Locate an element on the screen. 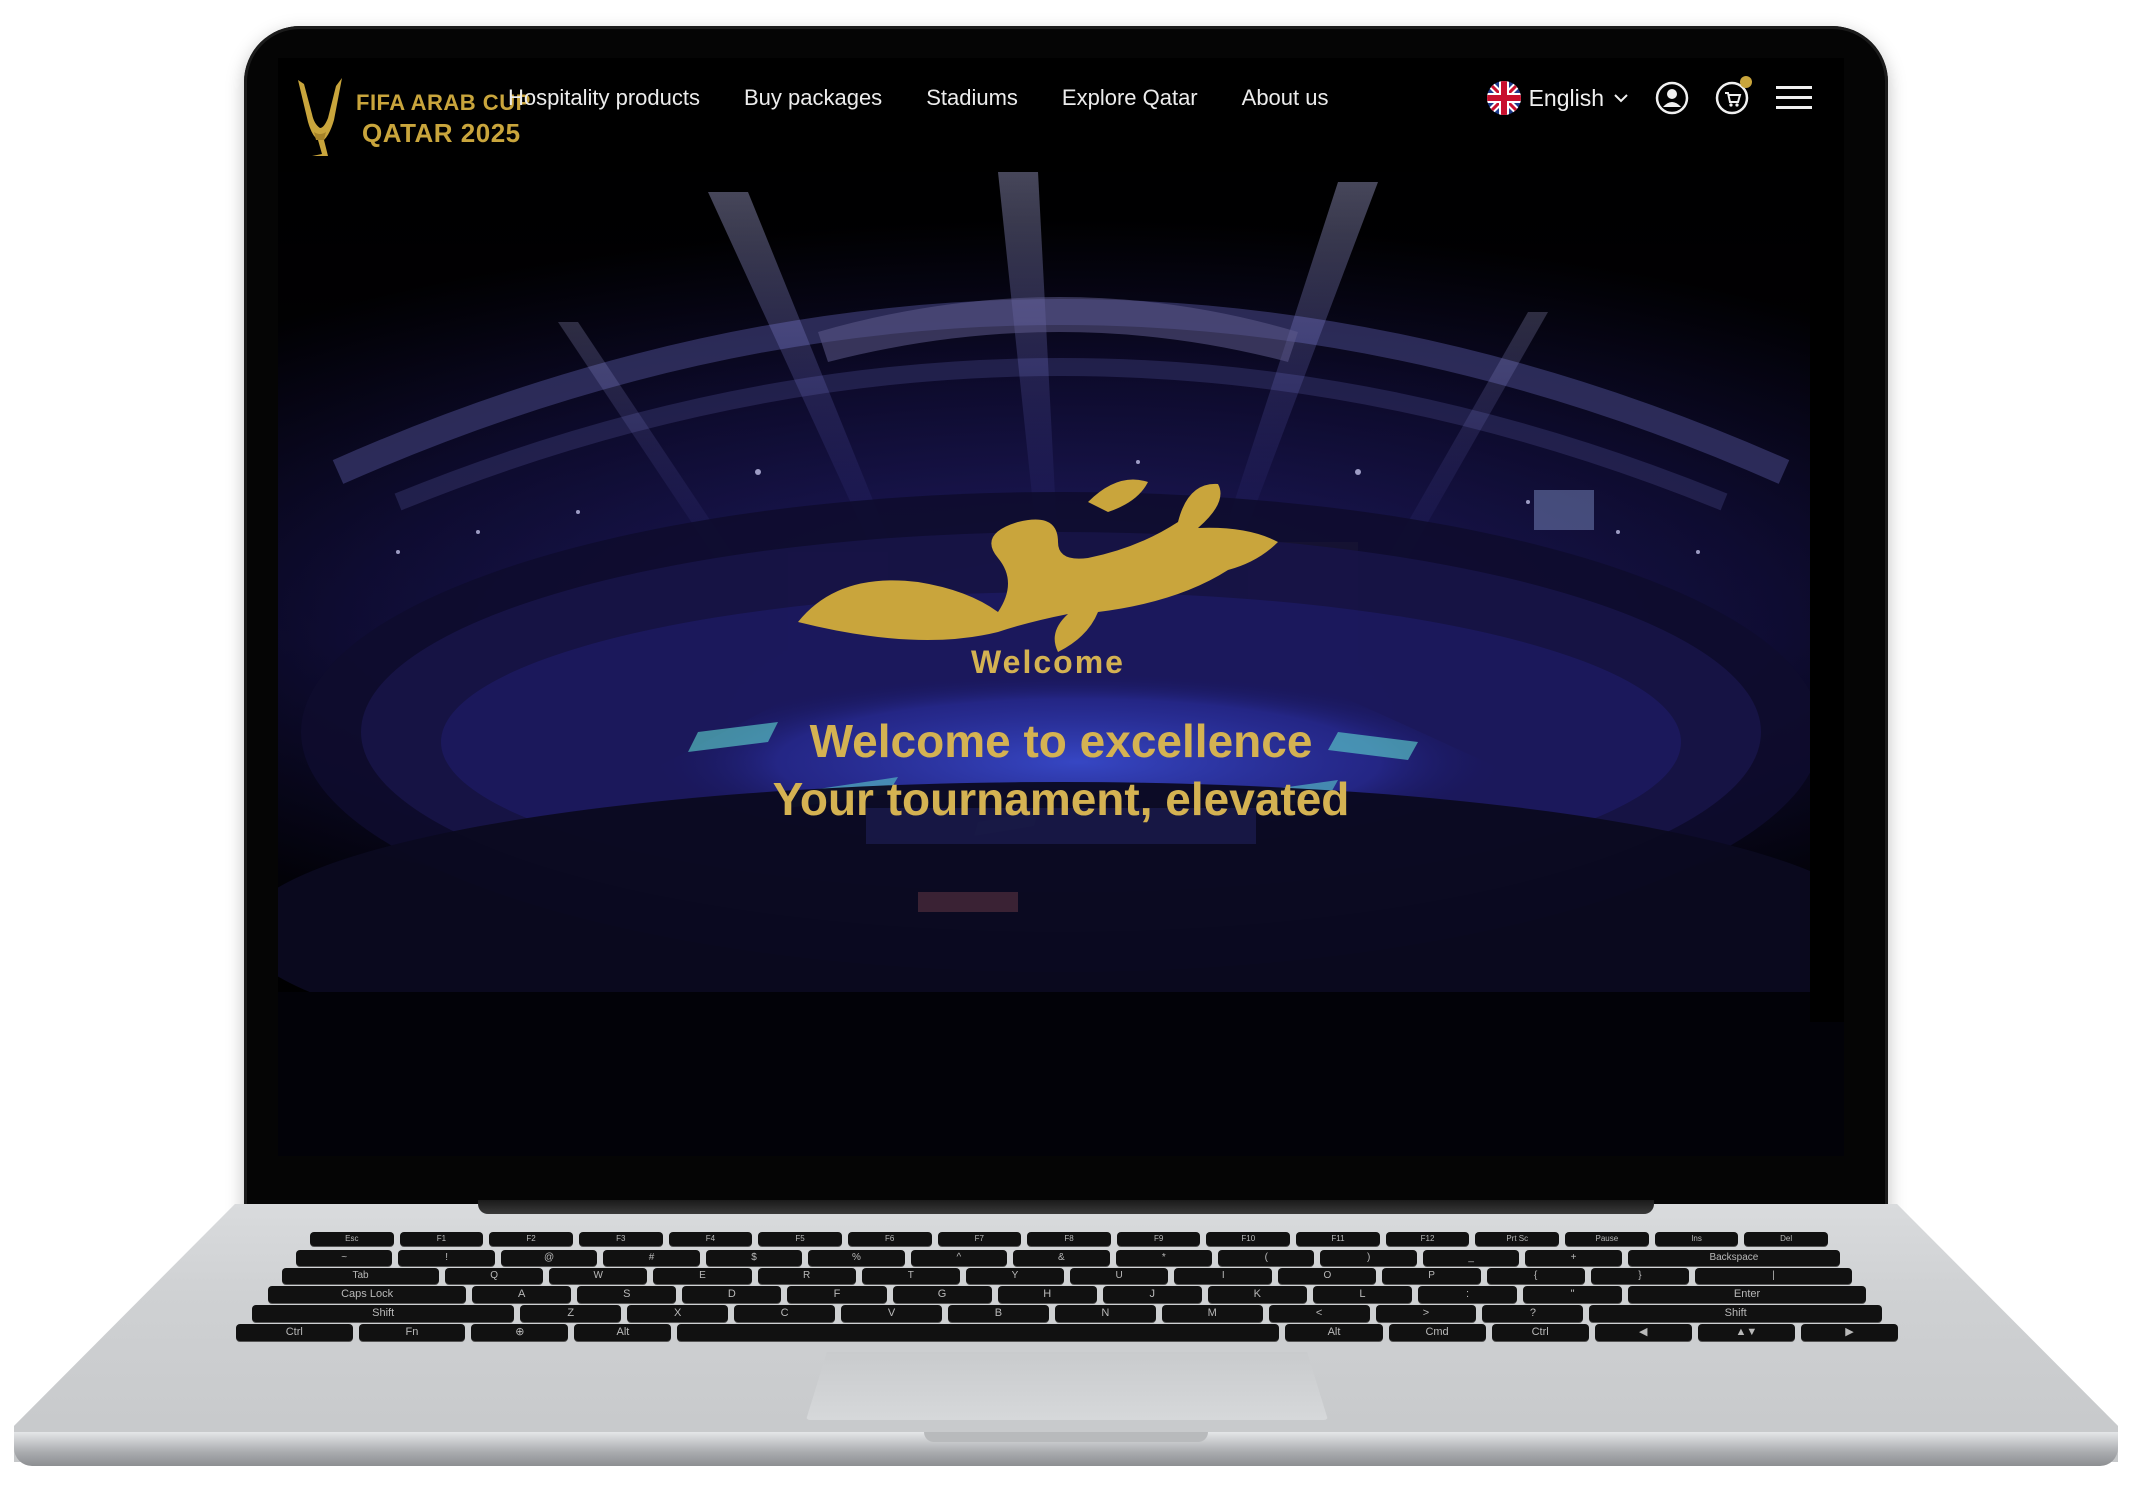 This screenshot has height=1485, width=2132. nav-hospitality-products: Hospitality products is located at coordinates (604, 98).